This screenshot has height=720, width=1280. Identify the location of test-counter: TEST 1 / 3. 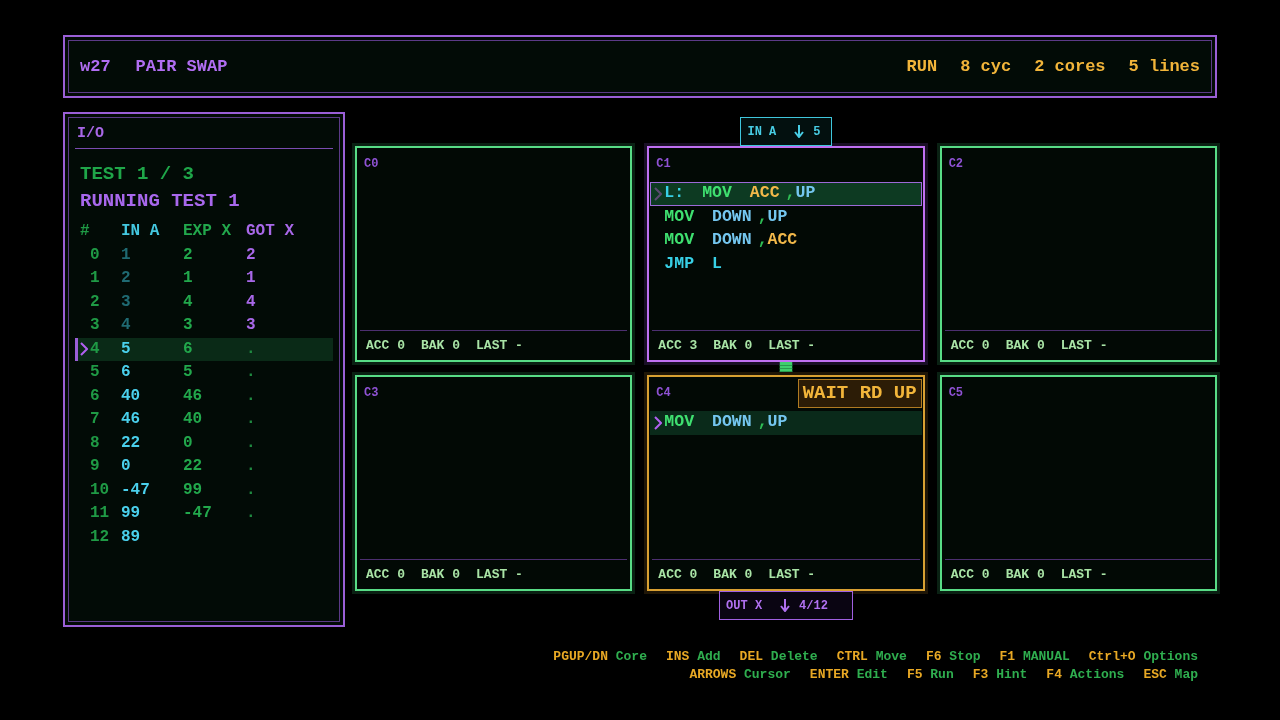
(137, 174).